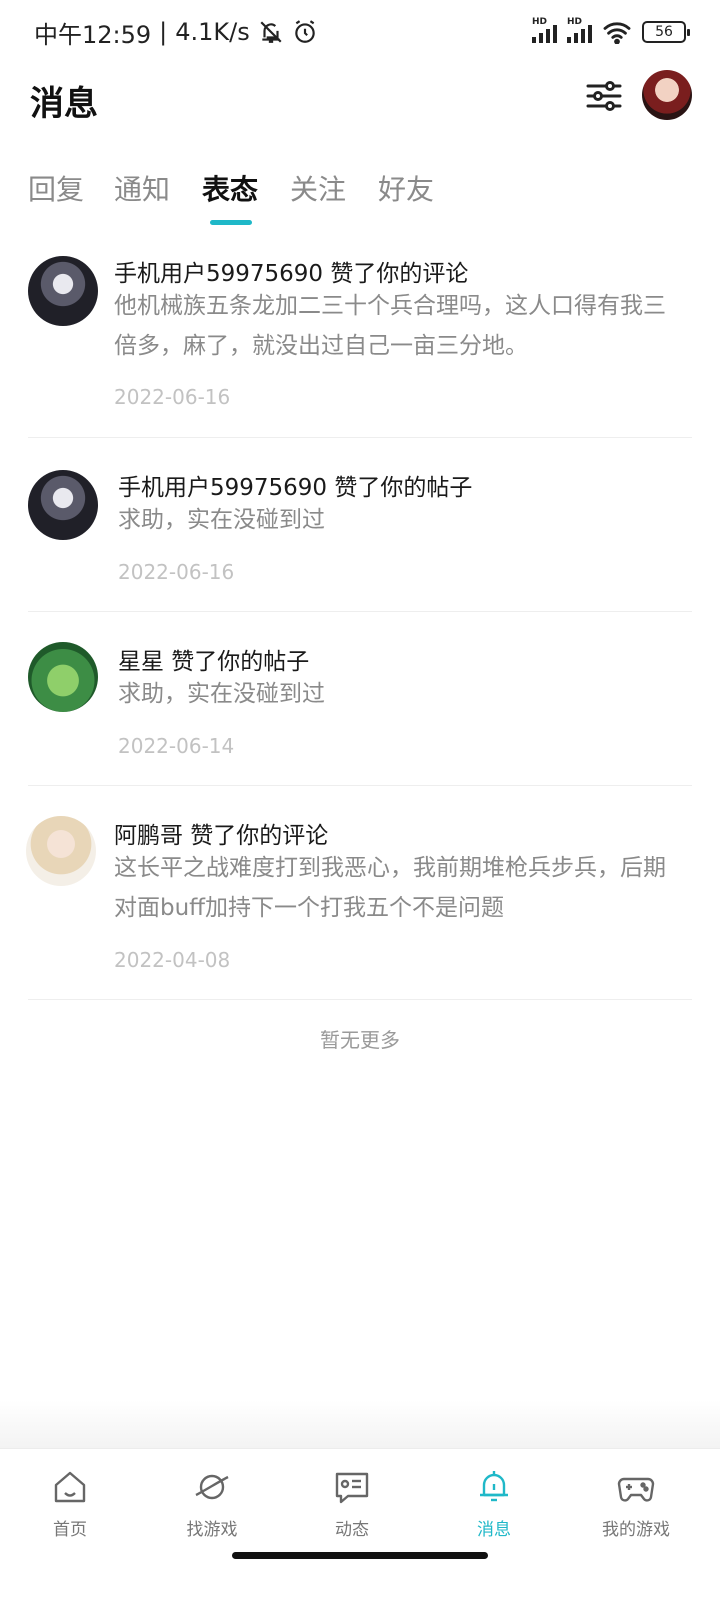  I want to click on list-item: 手机用户59975690 赞了你的帖子 求助，实在没碰到过 2022-06-16, so click(360, 525).